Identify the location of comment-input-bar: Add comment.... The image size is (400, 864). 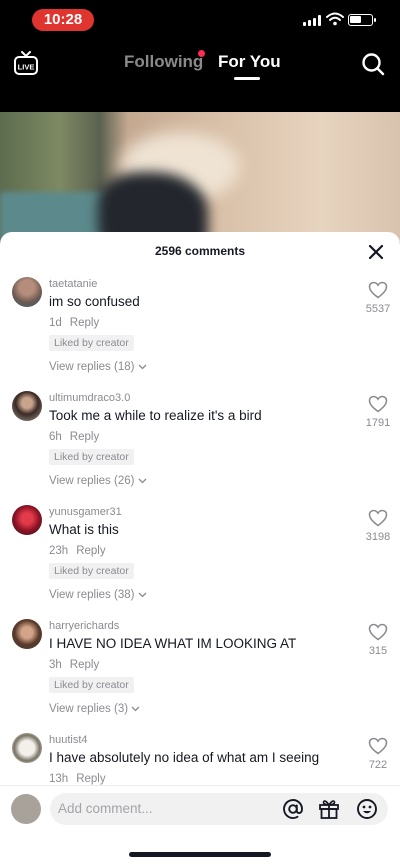
(200, 824).